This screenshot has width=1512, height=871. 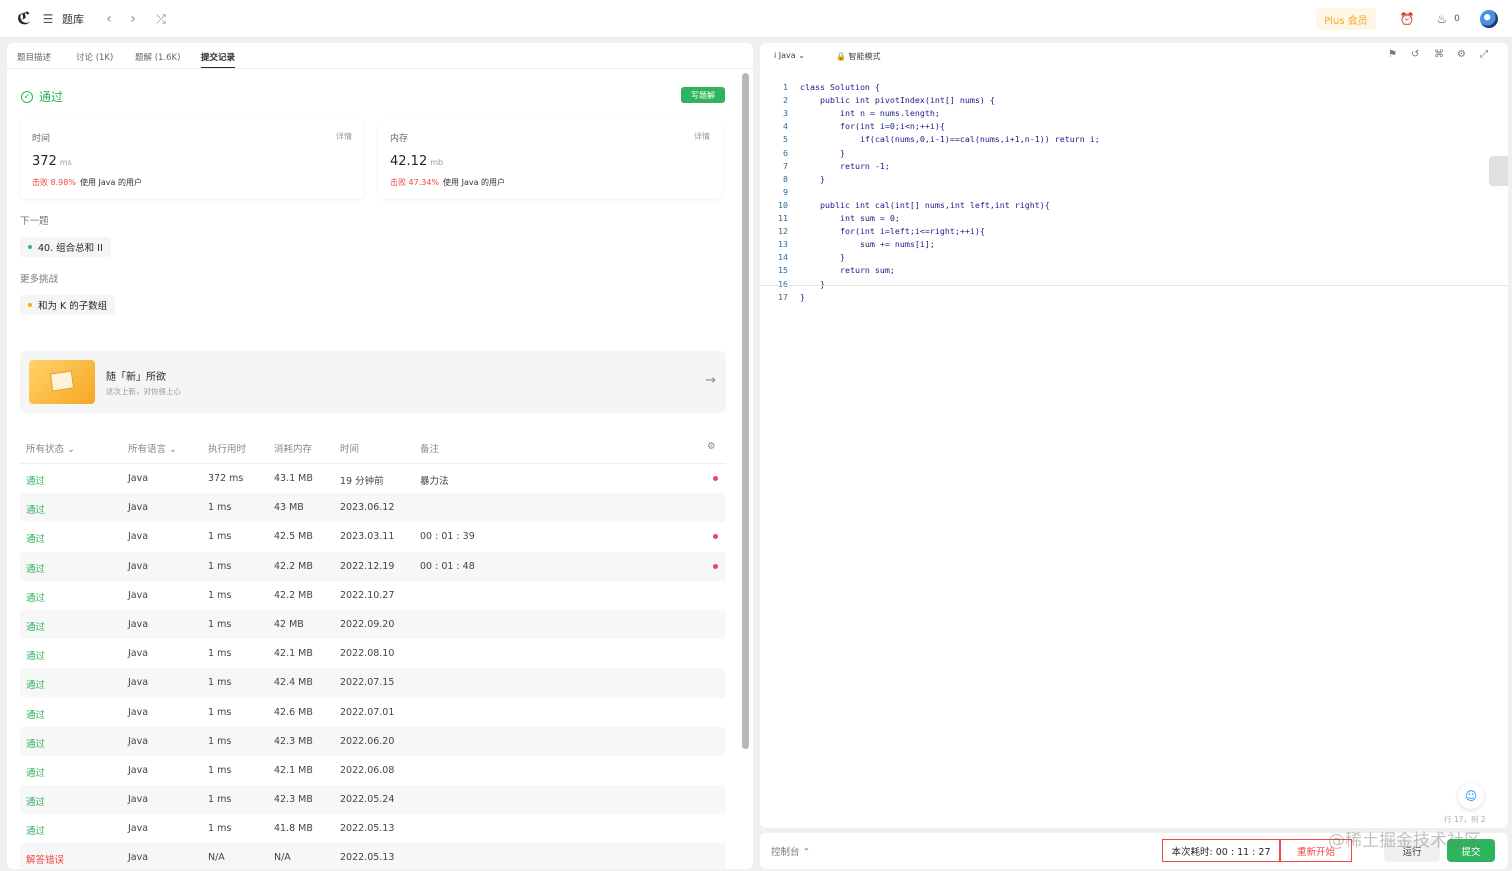 I want to click on filter-status: 所有状态 ⌄, so click(x=50, y=448).